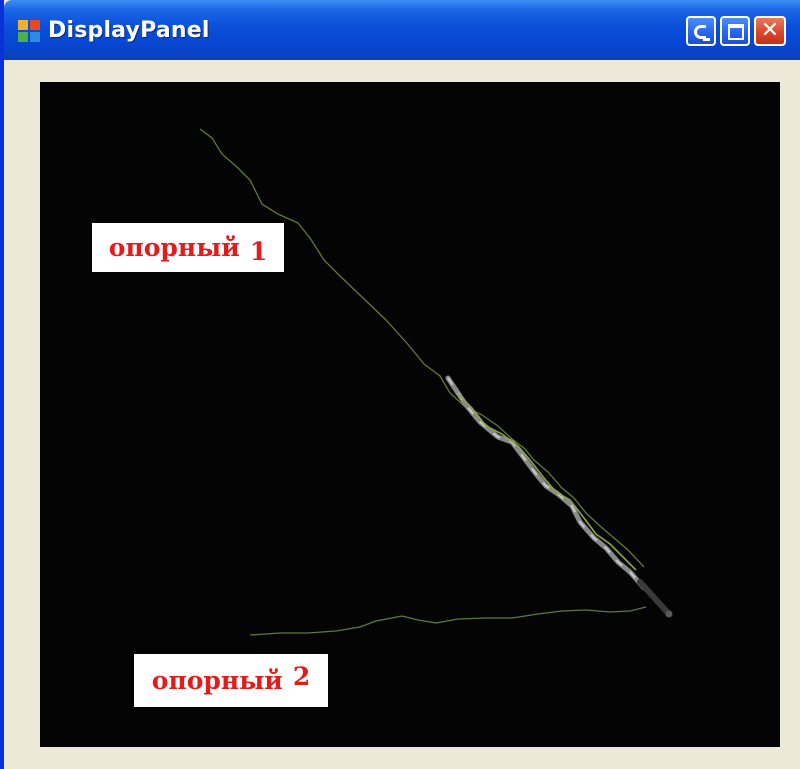 The image size is (800, 769). I want to click on minimize-button, so click(701, 31).